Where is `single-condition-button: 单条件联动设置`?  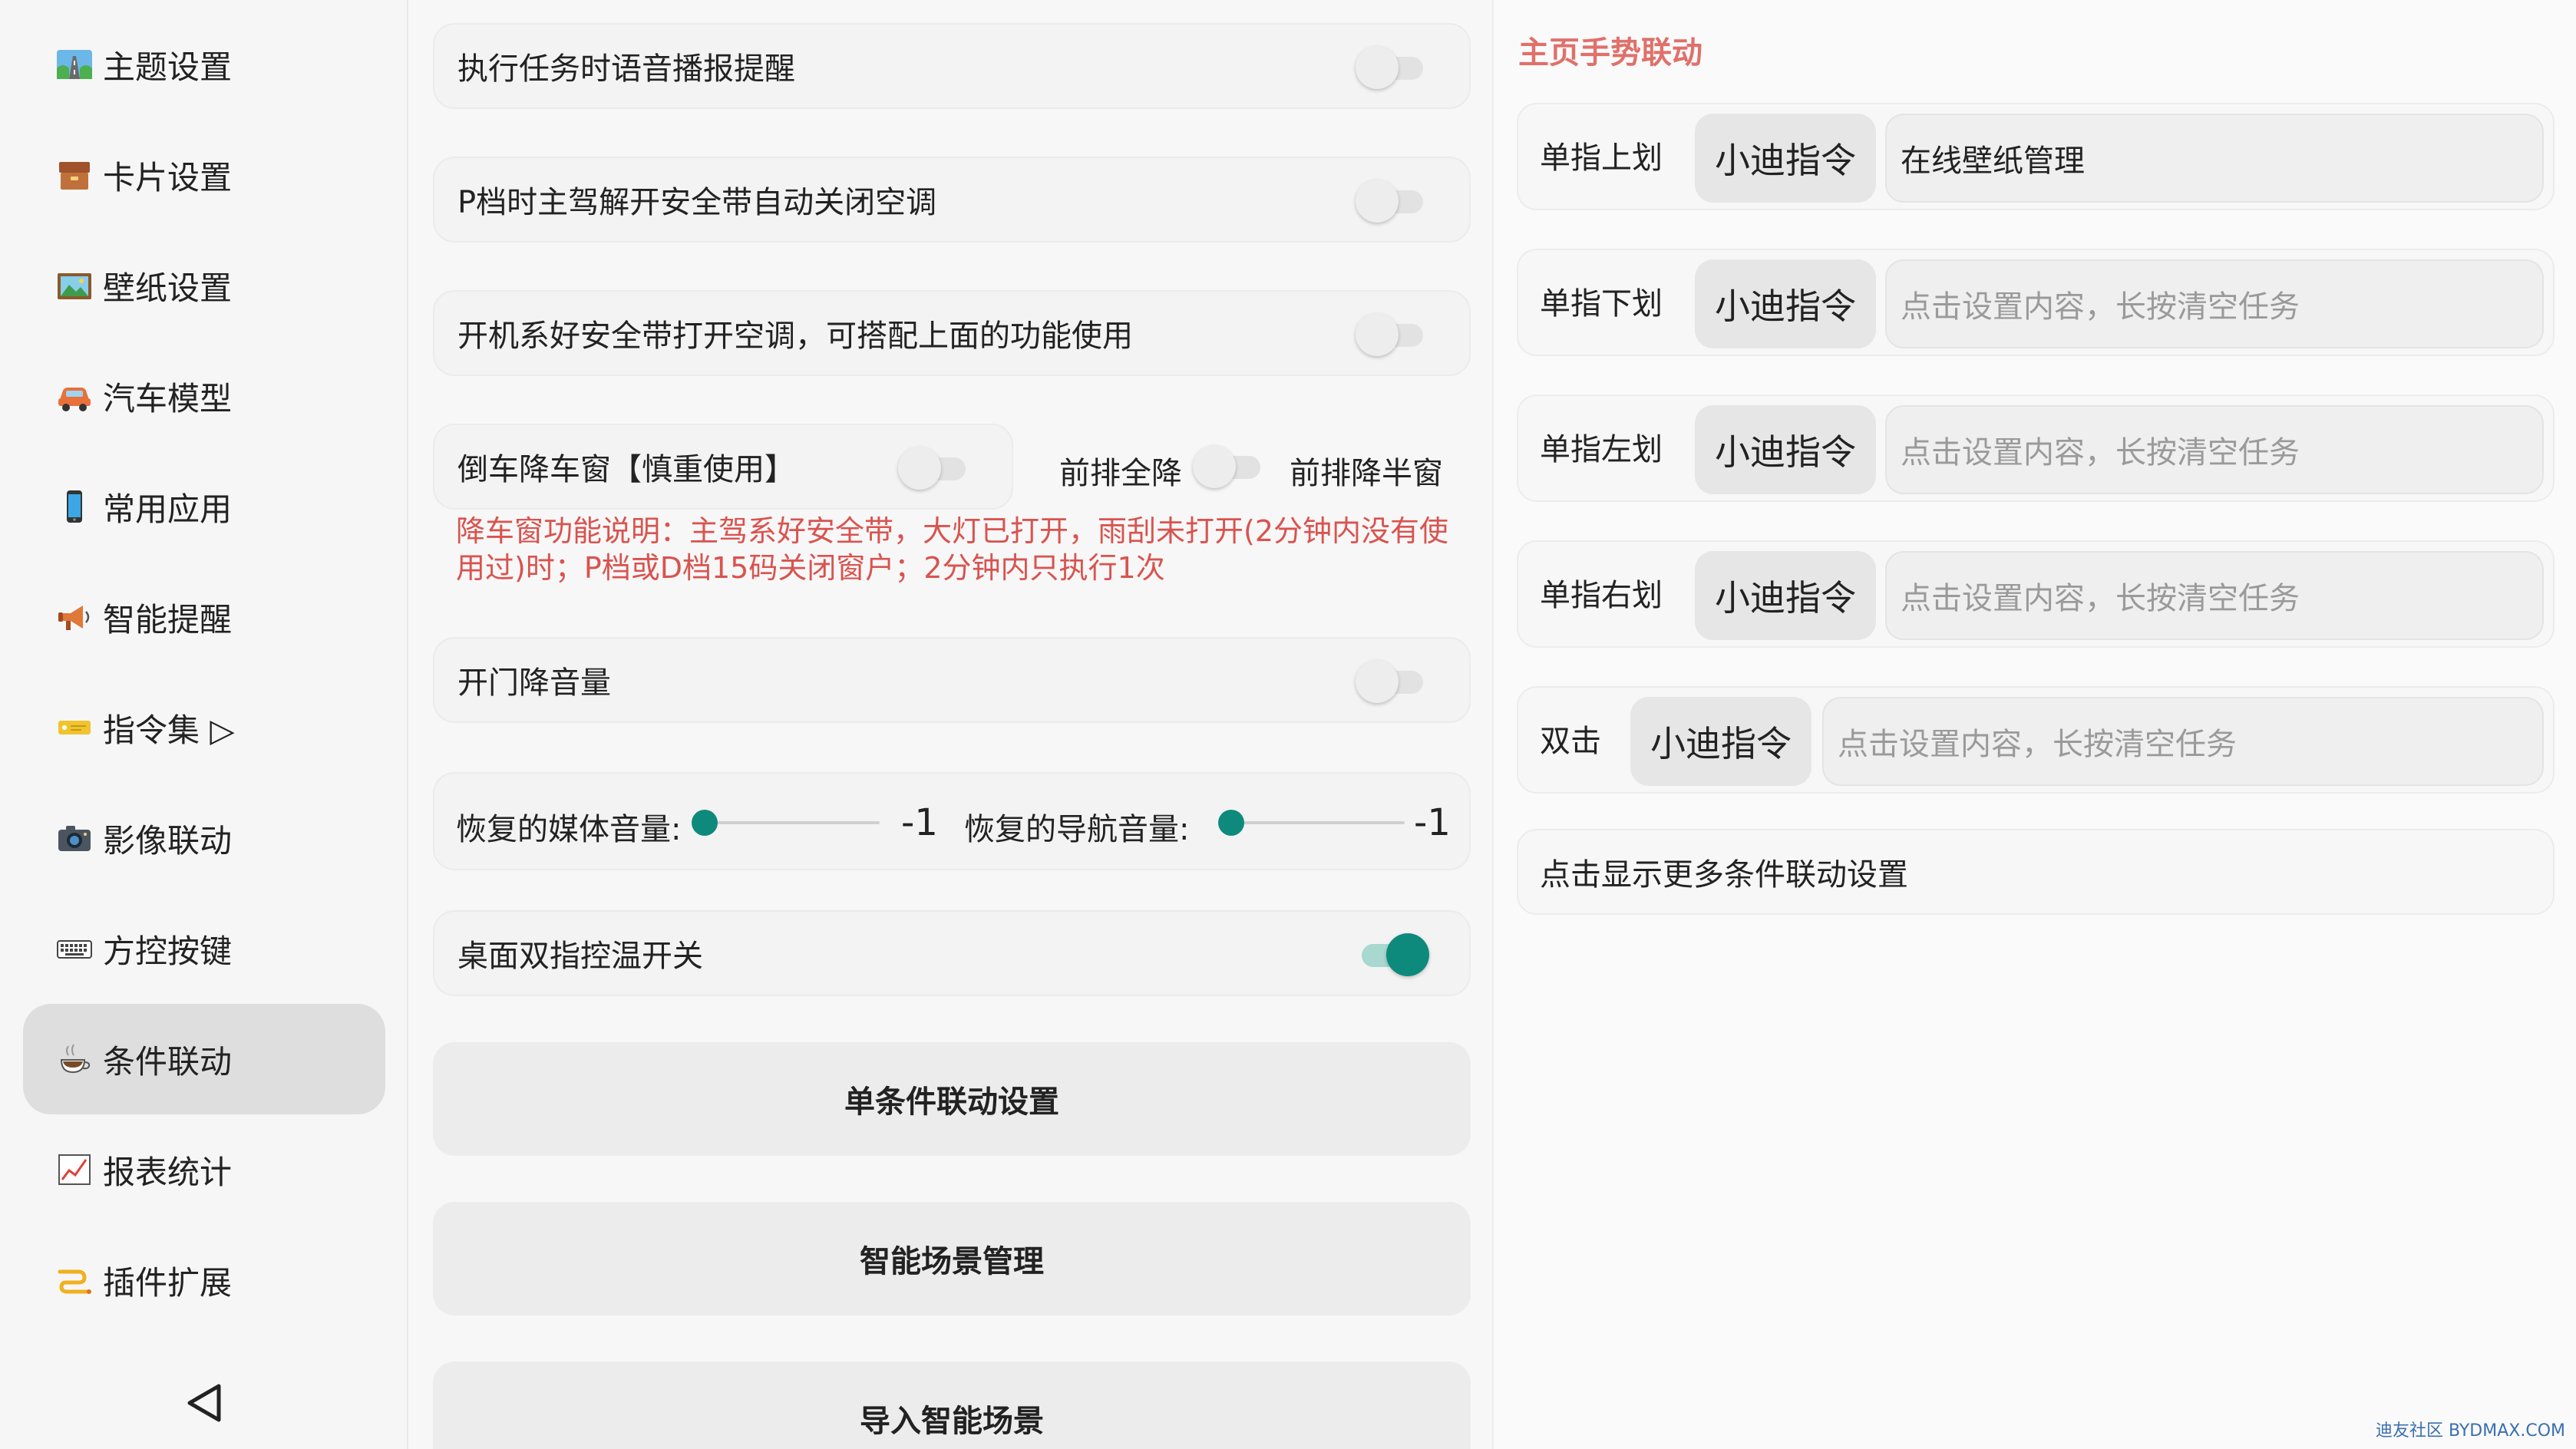 single-condition-button: 单条件联动设置 is located at coordinates (952, 1099).